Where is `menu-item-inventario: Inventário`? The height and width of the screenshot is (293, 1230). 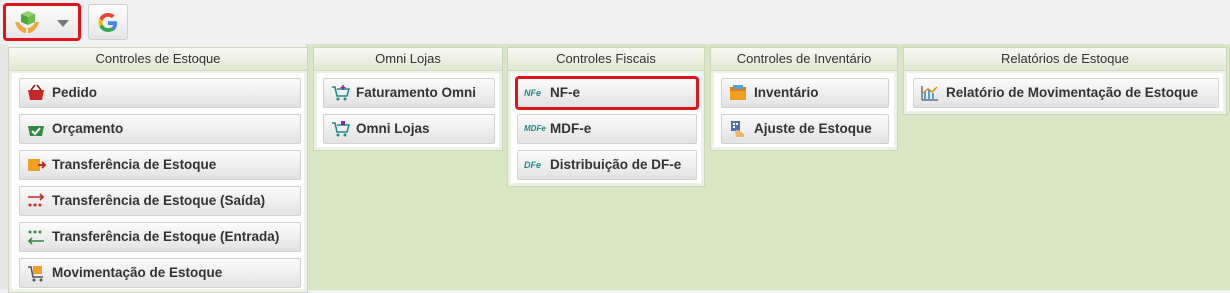 menu-item-inventario: Inventário is located at coordinates (805, 93).